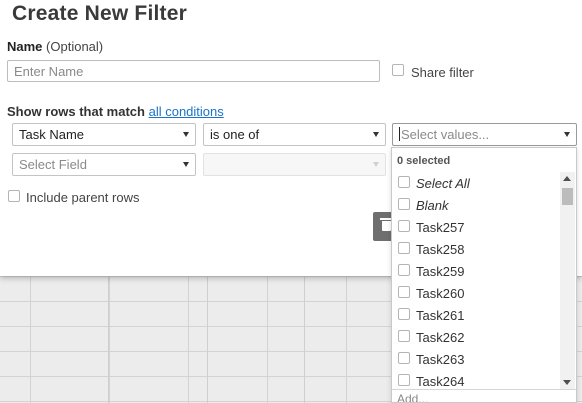  What do you see at coordinates (52, 134) in the screenshot?
I see `condition-field-value: Task Name` at bounding box center [52, 134].